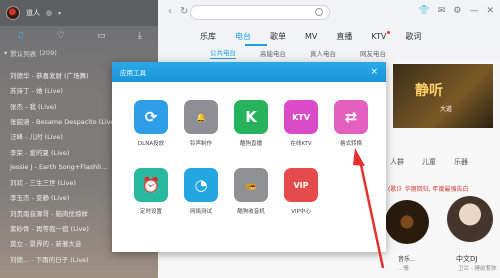 The image size is (500, 278). What do you see at coordinates (201, 211) in the screenshot?
I see `app-label: 网络测试` at bounding box center [201, 211].